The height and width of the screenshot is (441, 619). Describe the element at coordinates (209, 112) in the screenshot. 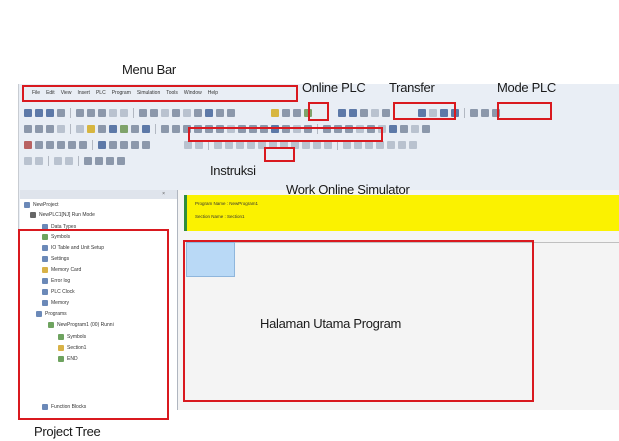

I see `watch-icon` at that location.